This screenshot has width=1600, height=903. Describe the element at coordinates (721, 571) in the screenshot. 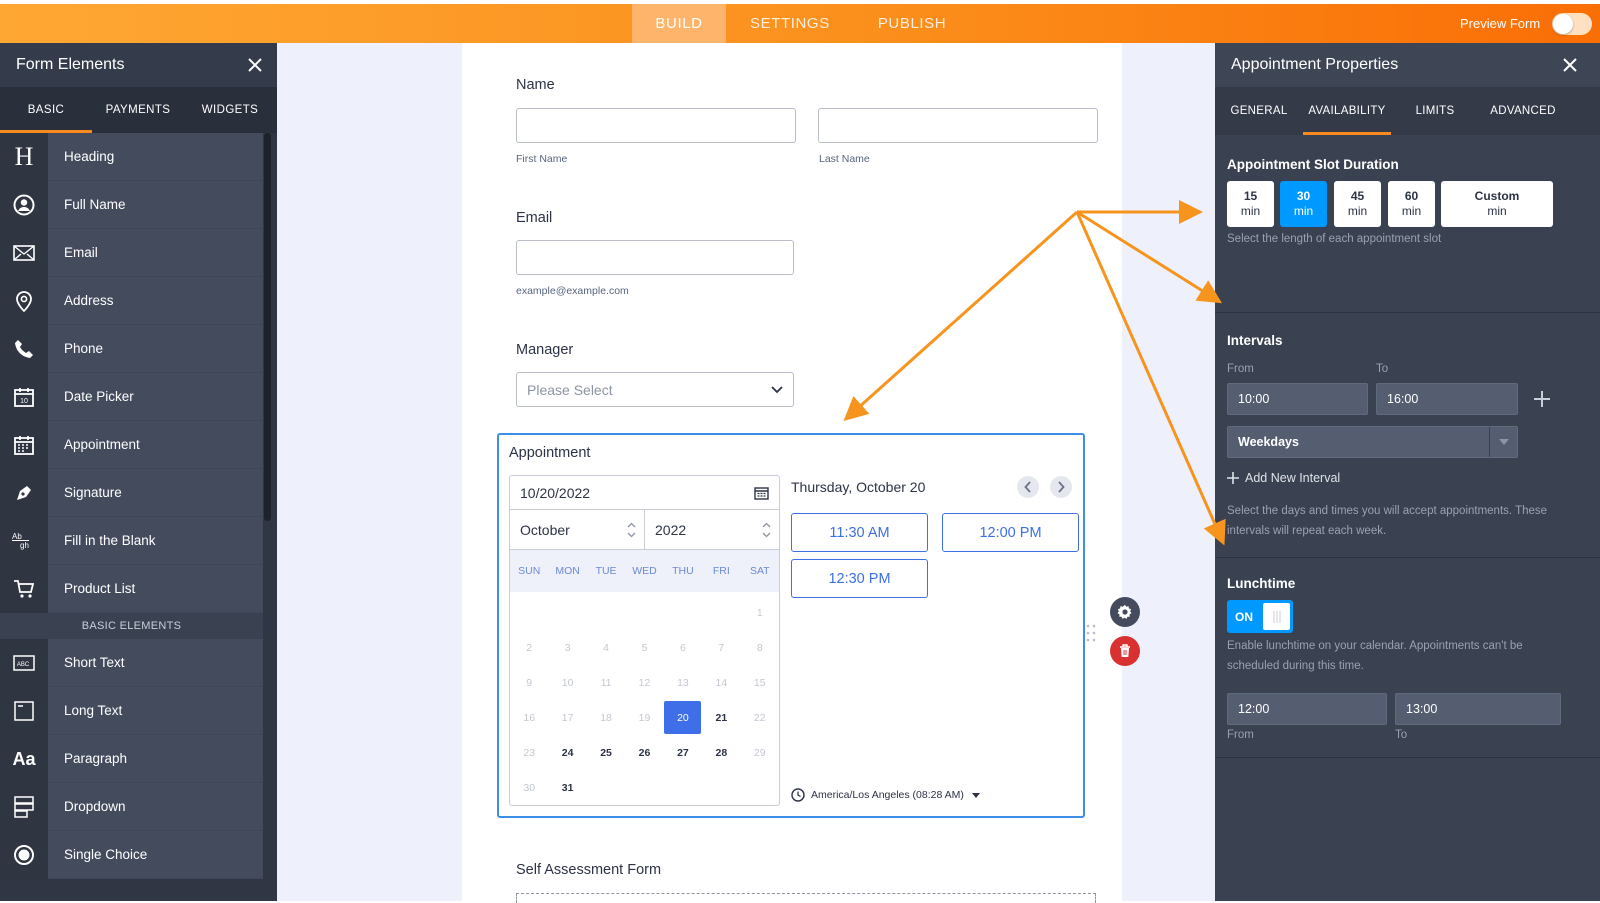

I see `weekday-label: FRI` at that location.